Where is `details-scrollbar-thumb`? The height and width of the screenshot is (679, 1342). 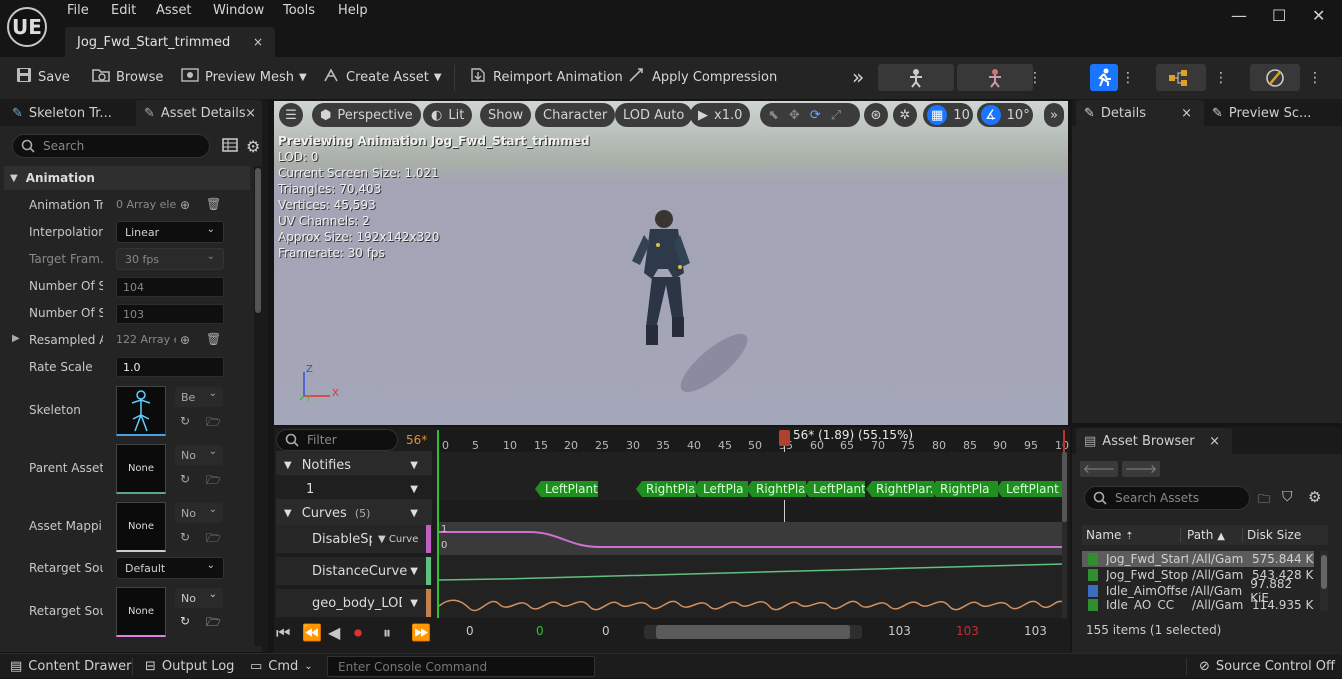
details-scrollbar-thumb is located at coordinates (258, 240).